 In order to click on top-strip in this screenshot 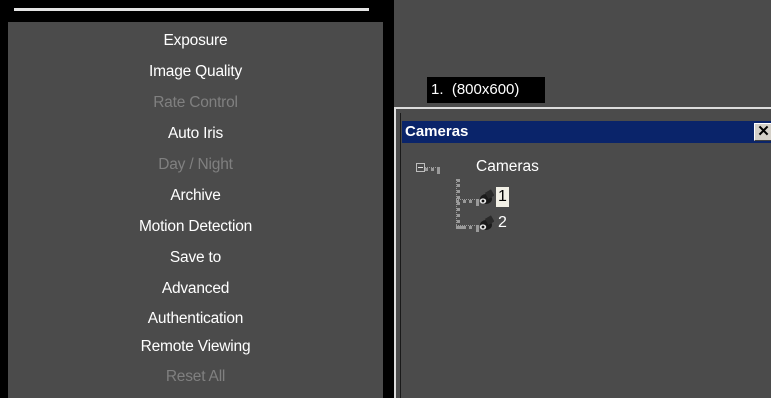, I will do `click(199, 10)`.